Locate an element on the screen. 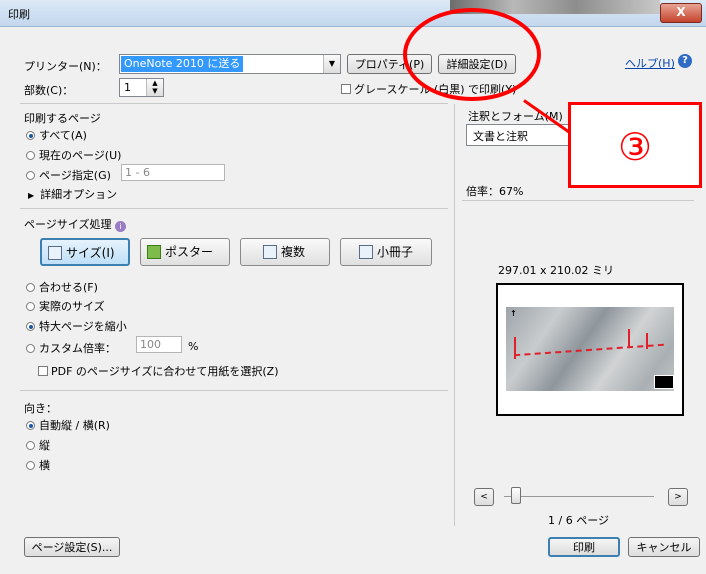 The image size is (706, 574). page-indicator: 1 / 6 ページ is located at coordinates (578, 520).